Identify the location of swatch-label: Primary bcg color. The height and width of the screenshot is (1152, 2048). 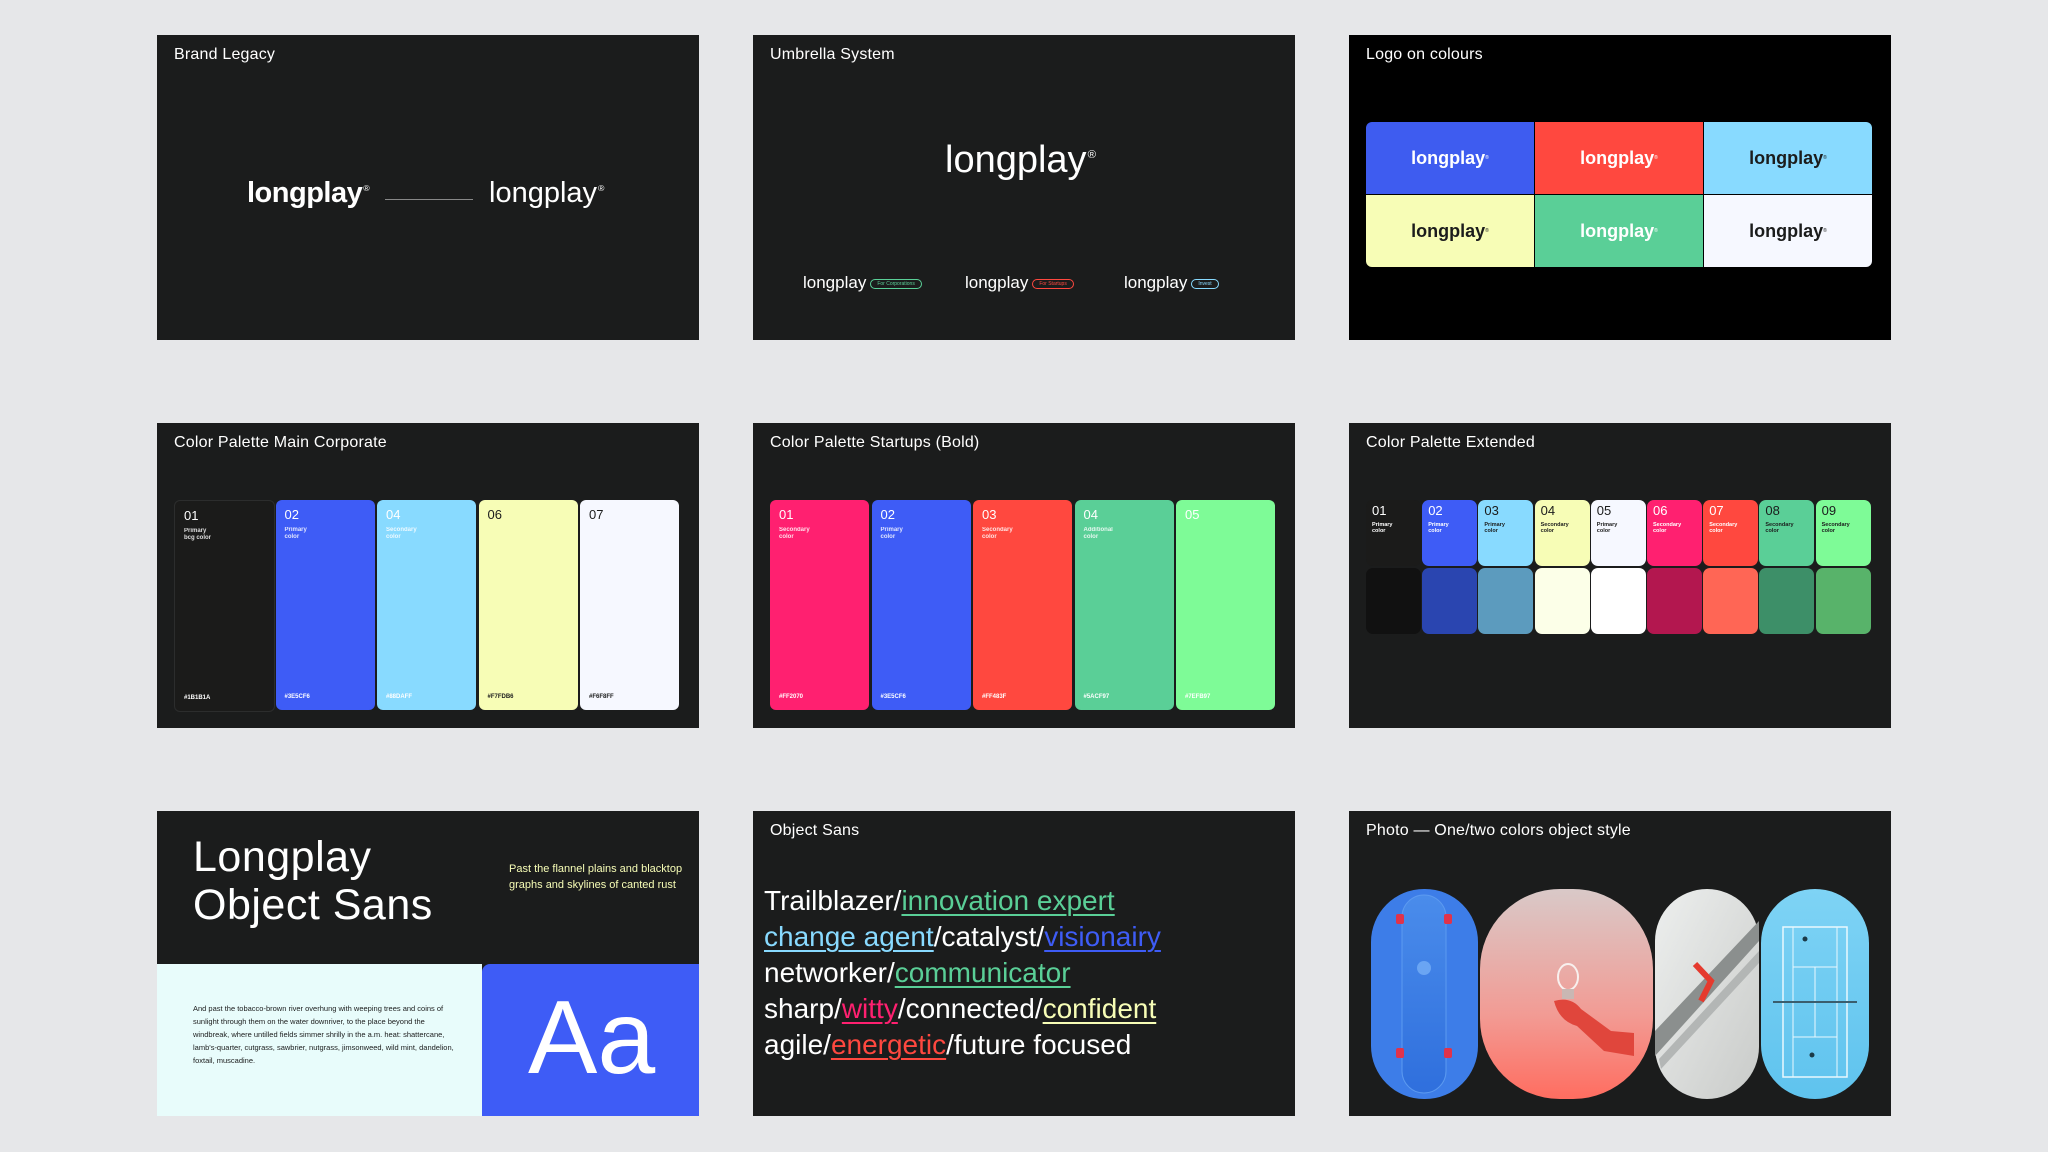
(198, 534).